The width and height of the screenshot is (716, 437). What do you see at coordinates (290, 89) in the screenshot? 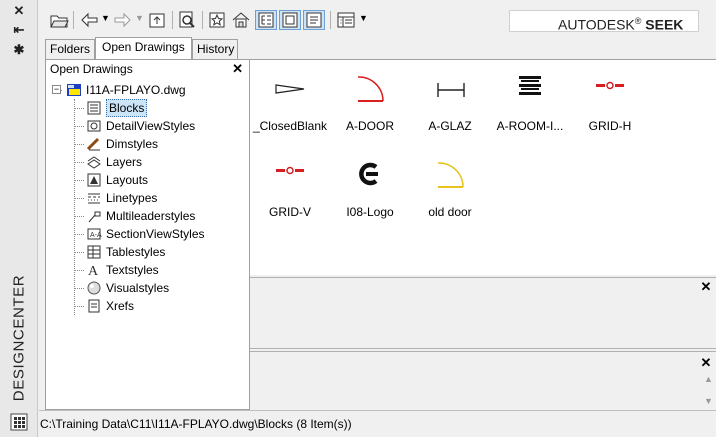
I see `closed-blank-arrow-icon` at bounding box center [290, 89].